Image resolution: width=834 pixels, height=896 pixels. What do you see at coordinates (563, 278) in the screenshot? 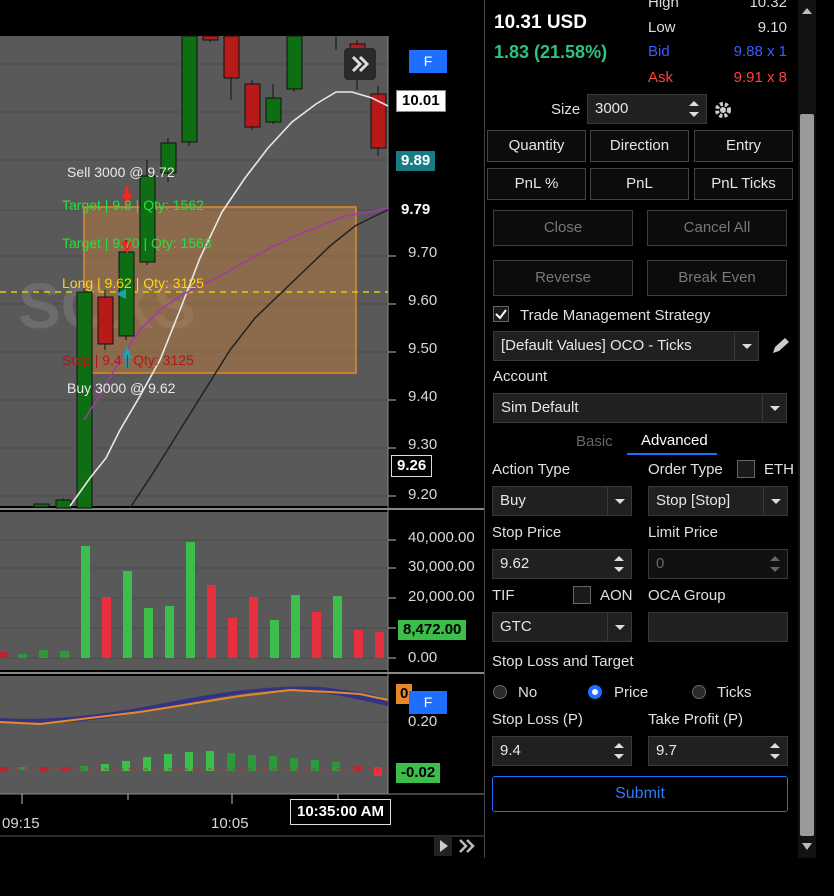
I see `reverse-button: Reverse` at bounding box center [563, 278].